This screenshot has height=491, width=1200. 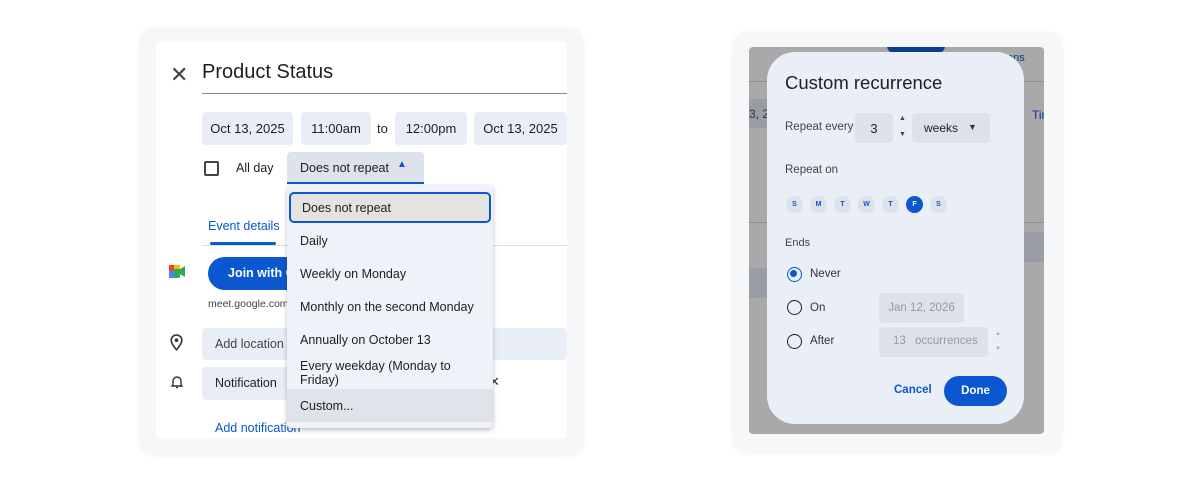 I want to click on location-pin-icon, so click(x=176, y=344).